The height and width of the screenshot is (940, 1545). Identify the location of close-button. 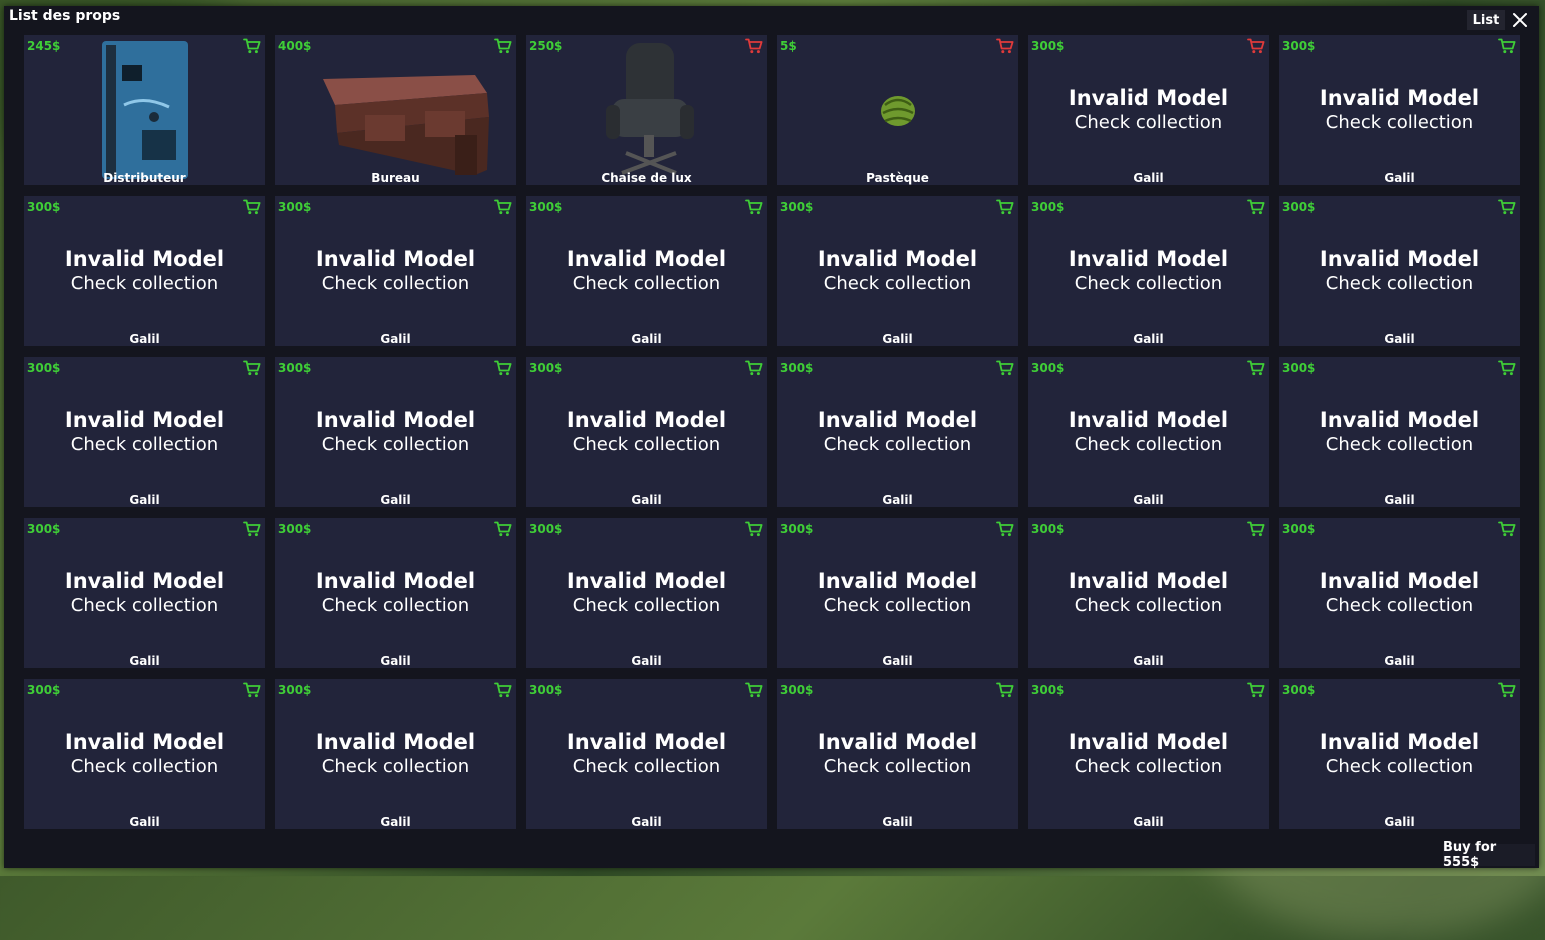
(1520, 20).